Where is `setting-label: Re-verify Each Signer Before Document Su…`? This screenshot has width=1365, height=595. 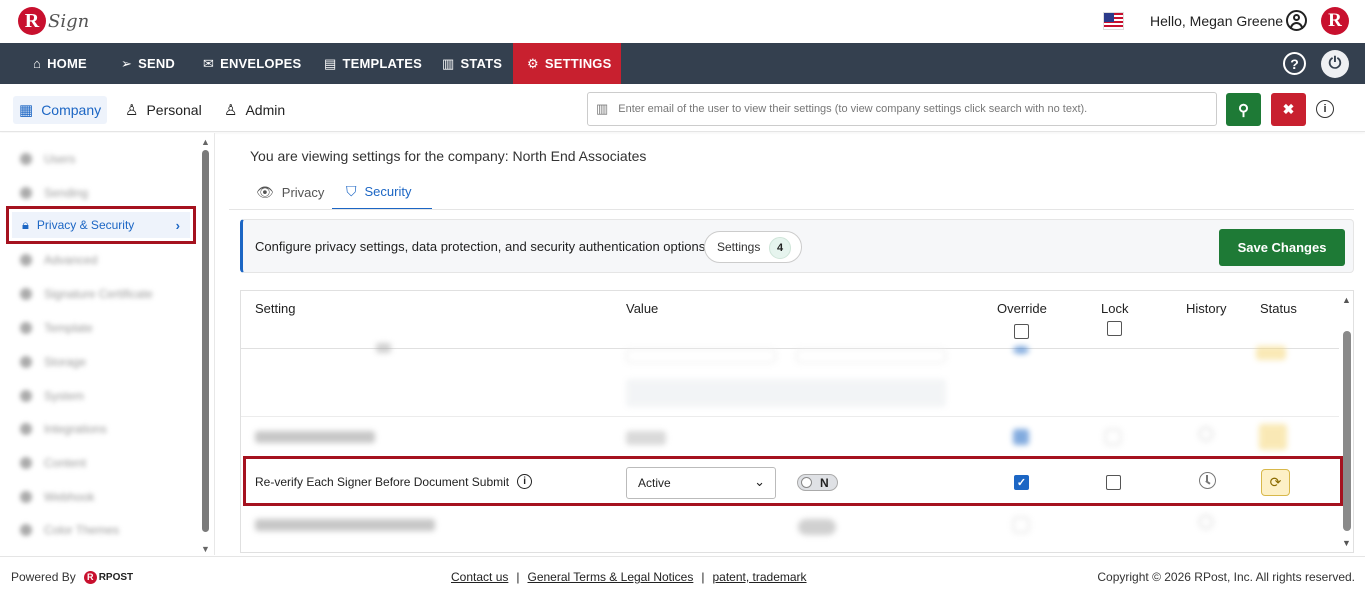
setting-label: Re-verify Each Signer Before Document Su… is located at coordinates (394, 481).